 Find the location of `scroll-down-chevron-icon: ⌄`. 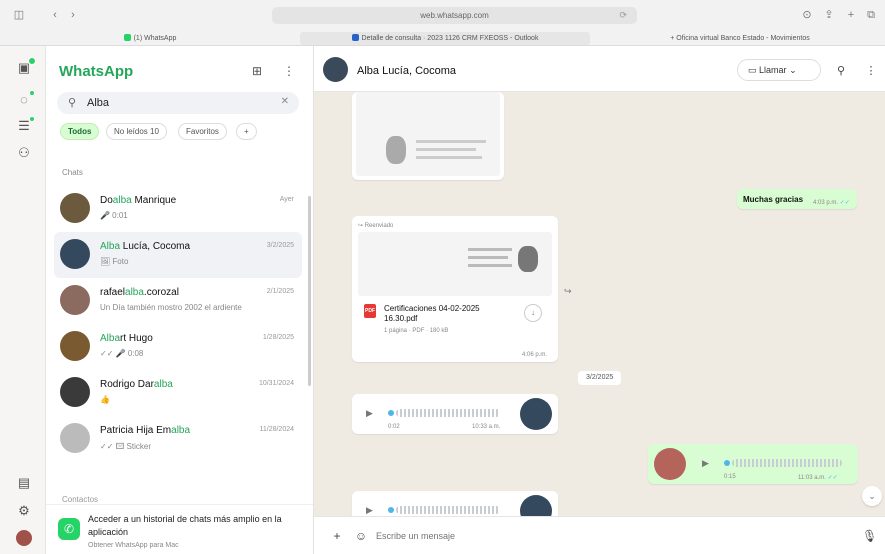

scroll-down-chevron-icon: ⌄ is located at coordinates (872, 496).